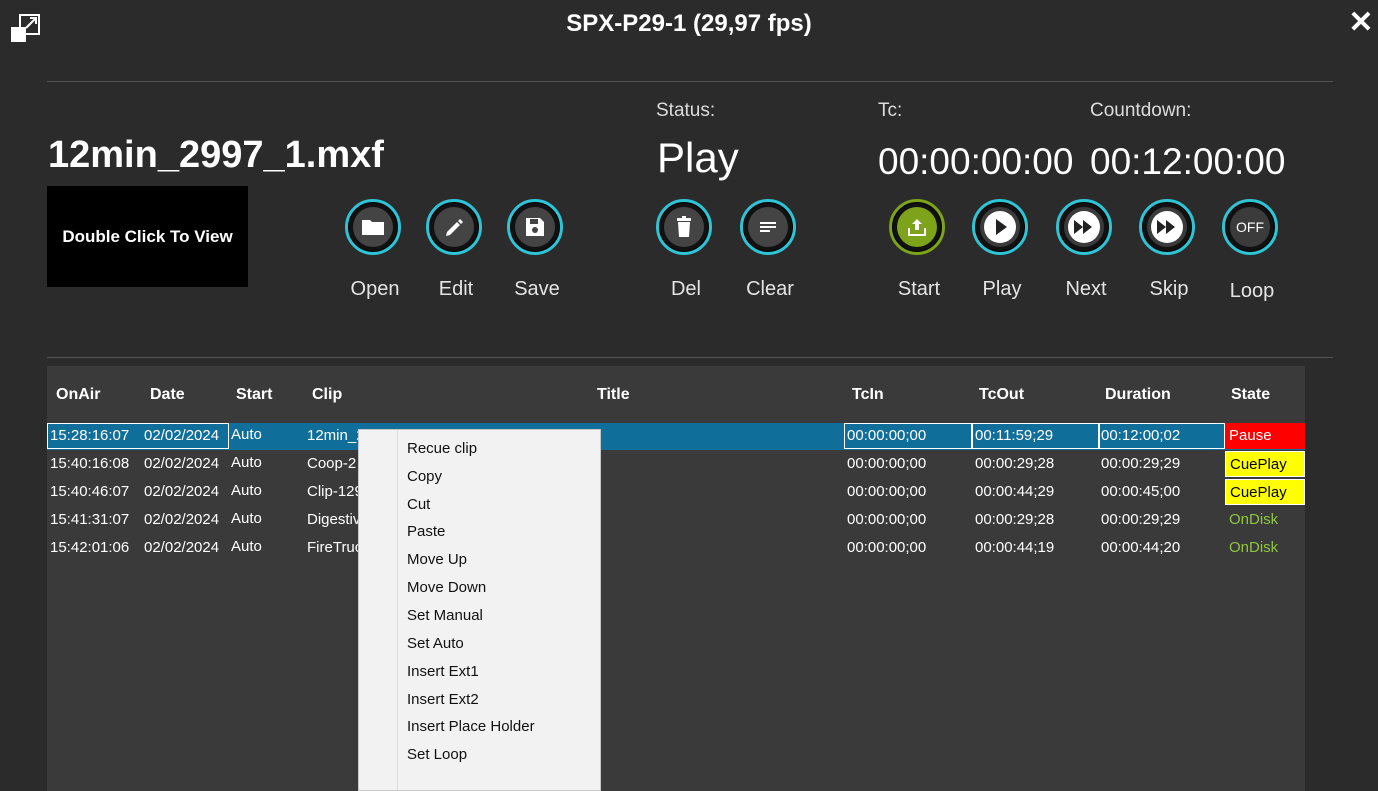 The height and width of the screenshot is (791, 1378). Describe the element at coordinates (1141, 491) in the screenshot. I see `cell-duration: 00:00:45;00` at that location.